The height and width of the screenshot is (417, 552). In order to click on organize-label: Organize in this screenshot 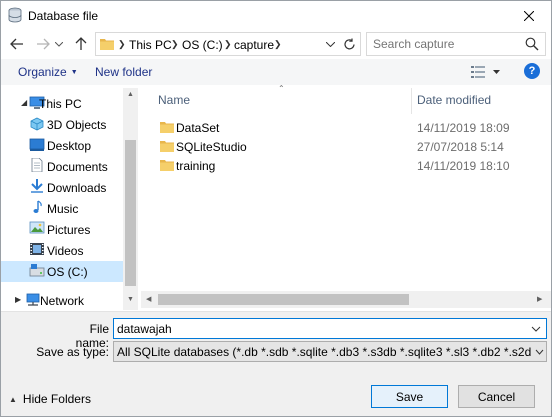, I will do `click(42, 72)`.